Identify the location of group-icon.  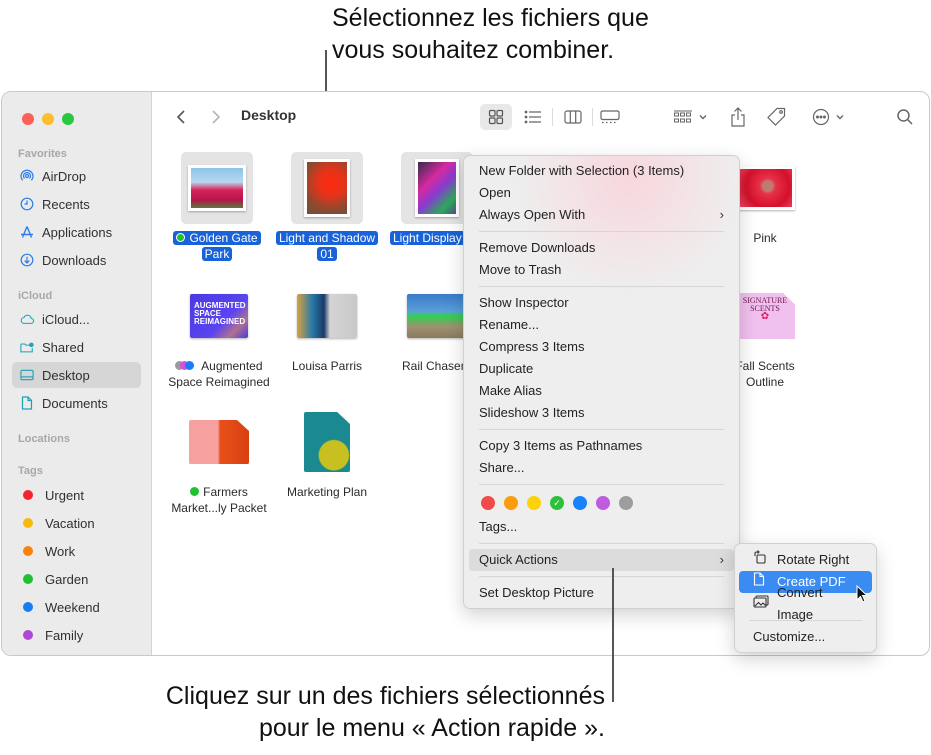
(682, 116).